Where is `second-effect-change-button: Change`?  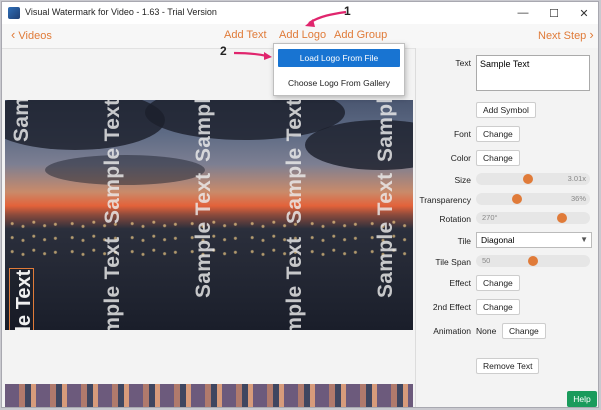 second-effect-change-button: Change is located at coordinates (498, 307).